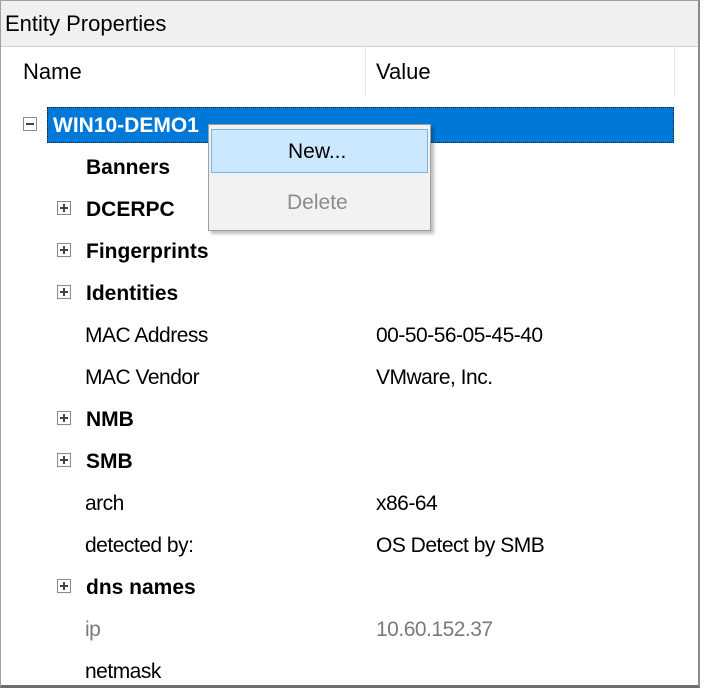 The width and height of the screenshot is (704, 694). Describe the element at coordinates (141, 587) in the screenshot. I see `property-name: dns names` at that location.